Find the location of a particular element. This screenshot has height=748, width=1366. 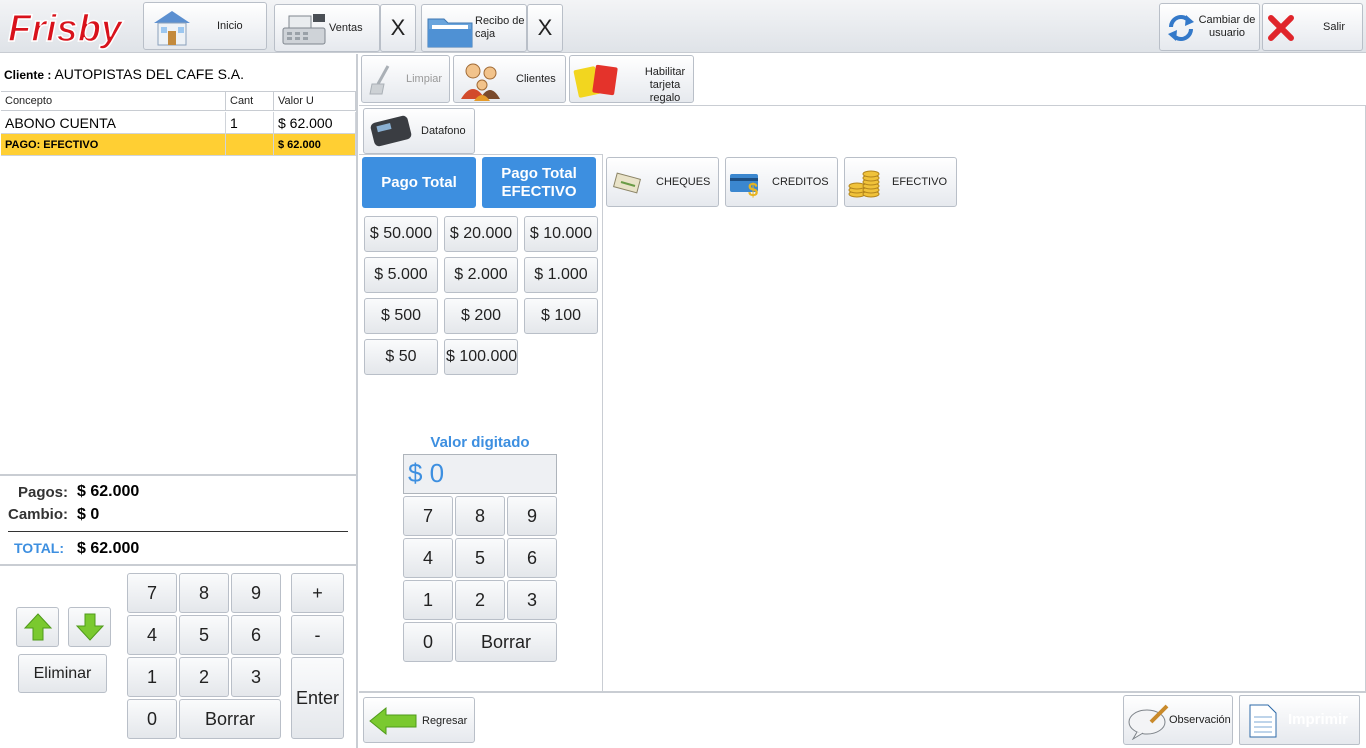

key-3: 3 is located at coordinates (256, 677).